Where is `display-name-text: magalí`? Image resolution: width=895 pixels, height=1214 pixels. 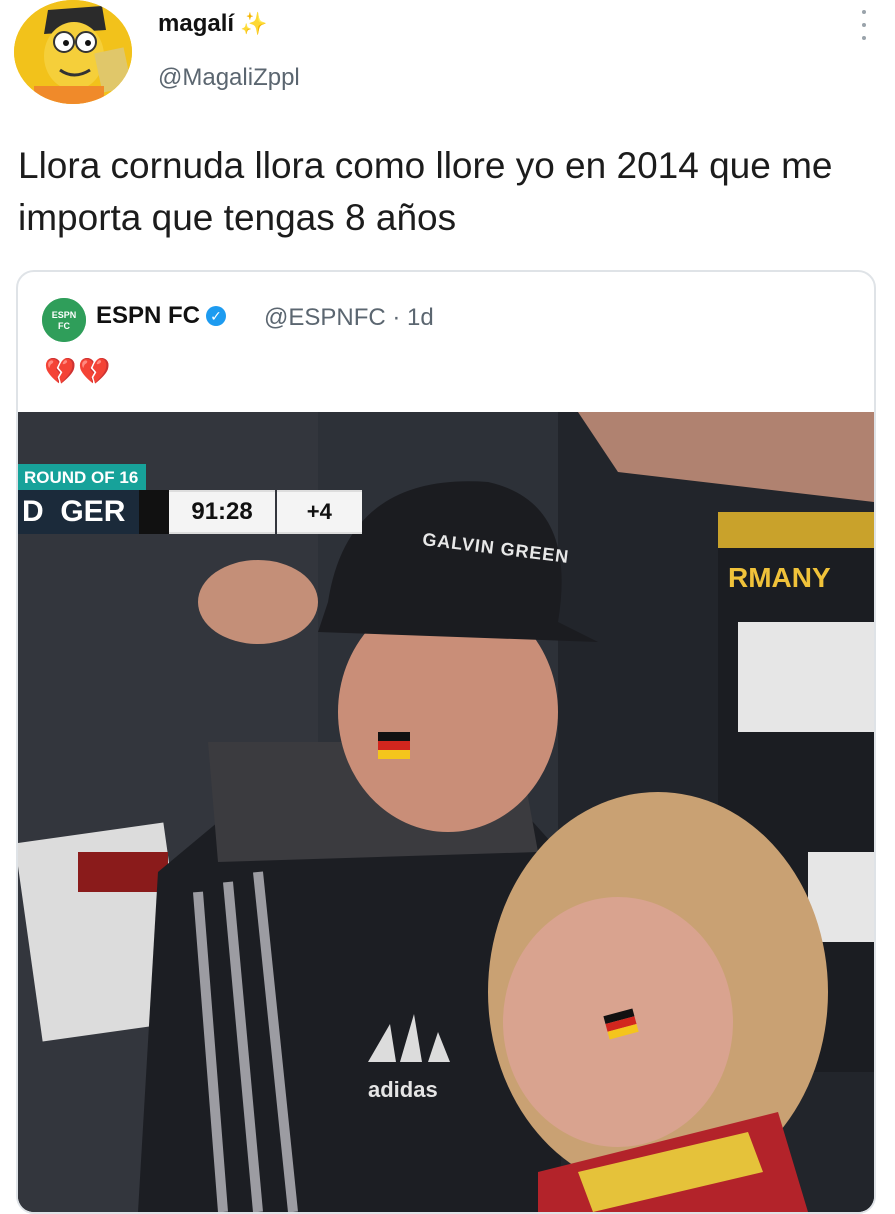
display-name-text: magalí is located at coordinates (196, 23).